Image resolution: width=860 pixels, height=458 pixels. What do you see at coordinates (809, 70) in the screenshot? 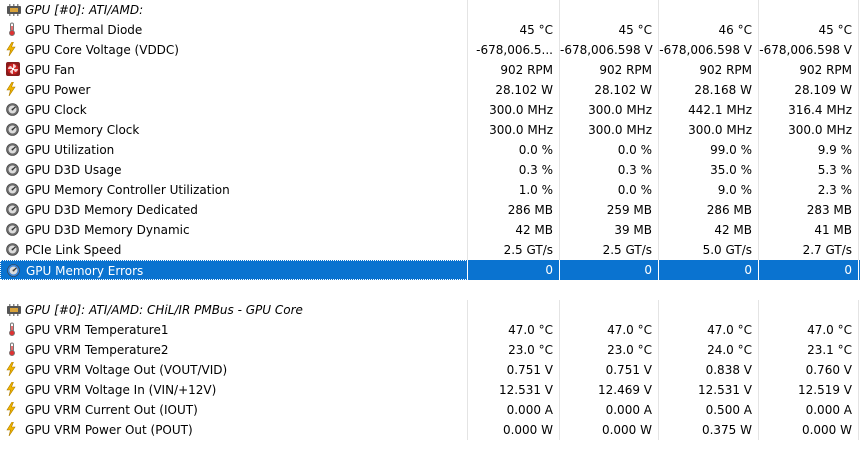
I see `average-value: 902 RPM` at bounding box center [809, 70].